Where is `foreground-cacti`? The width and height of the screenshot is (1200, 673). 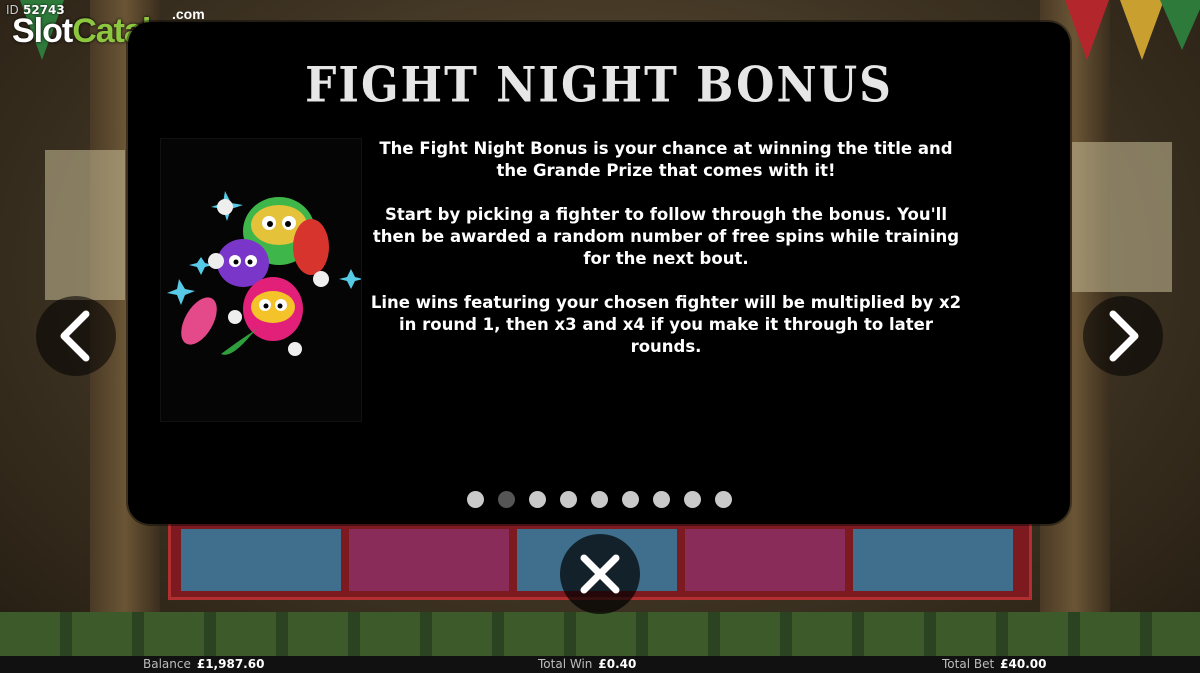
foreground-cacti is located at coordinates (600, 634).